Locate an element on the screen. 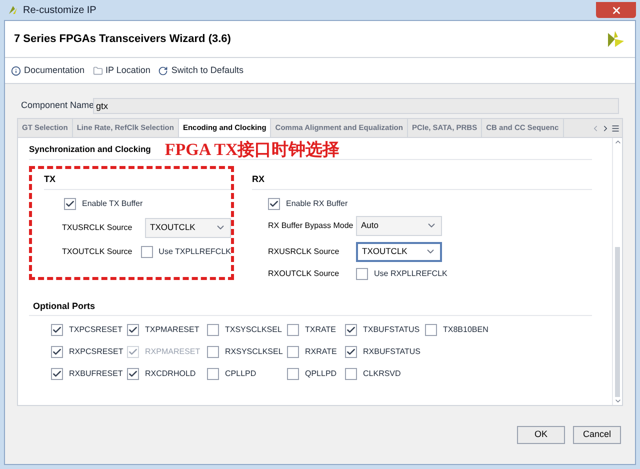 This screenshot has width=640, height=469. checkbox-label: RXCDRHOLD is located at coordinates (170, 374).